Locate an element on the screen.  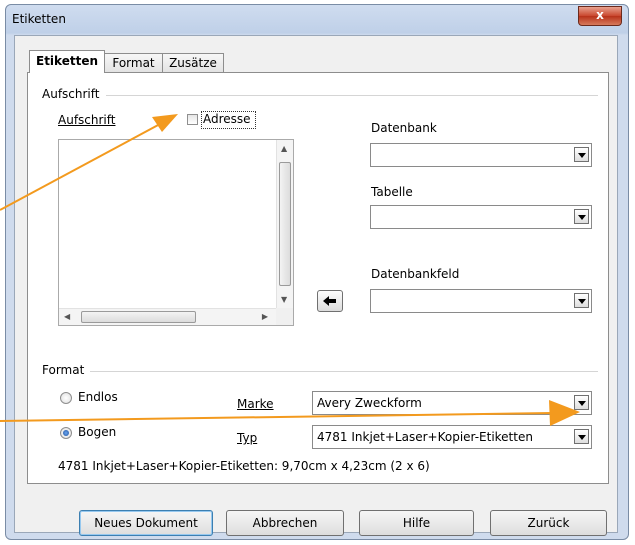
vertical-scrollbar: ▲ ▼ is located at coordinates (284, 224).